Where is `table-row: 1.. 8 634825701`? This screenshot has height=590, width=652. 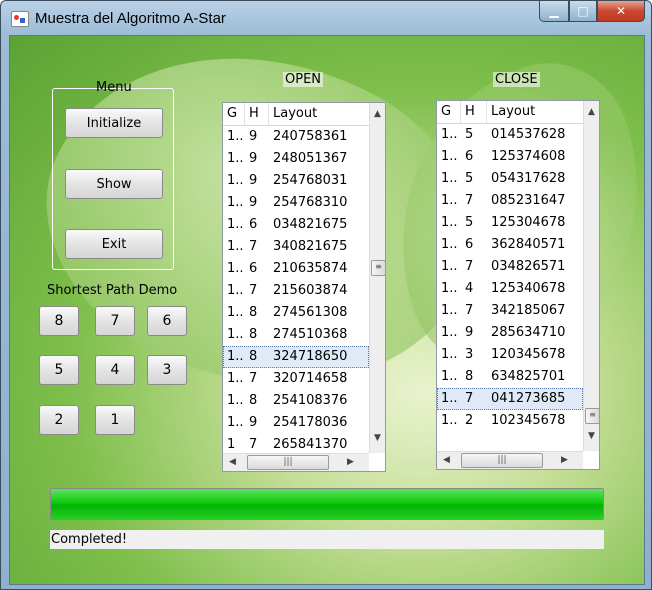
table-row: 1.. 8 634825701 is located at coordinates (510, 377).